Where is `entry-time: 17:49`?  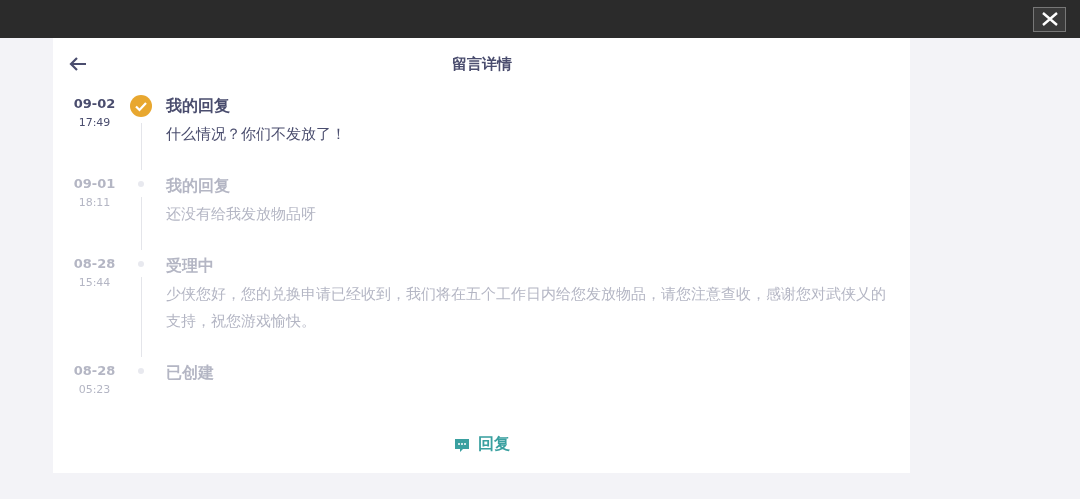
entry-time: 17:49 is located at coordinates (94, 122).